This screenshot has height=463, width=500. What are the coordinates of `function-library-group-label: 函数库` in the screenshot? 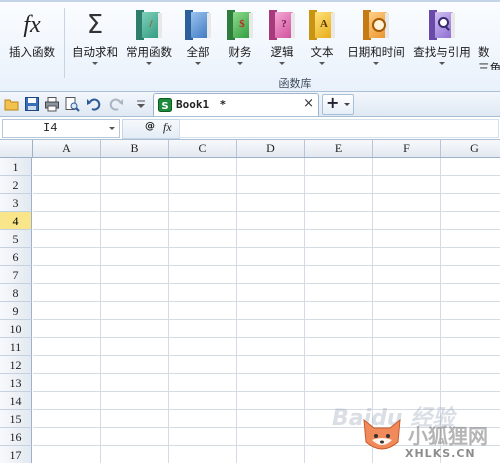 It's located at (295, 83).